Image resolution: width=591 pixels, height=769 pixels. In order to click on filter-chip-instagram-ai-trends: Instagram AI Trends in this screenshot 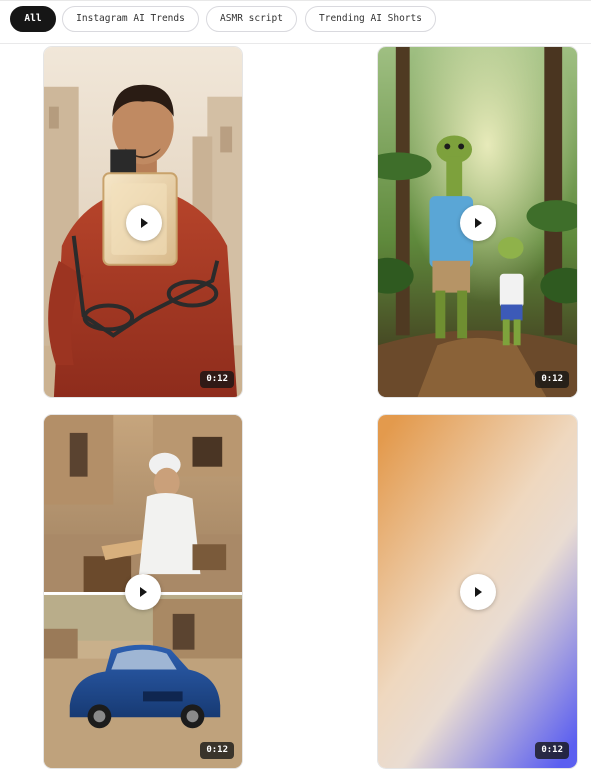, I will do `click(130, 19)`.